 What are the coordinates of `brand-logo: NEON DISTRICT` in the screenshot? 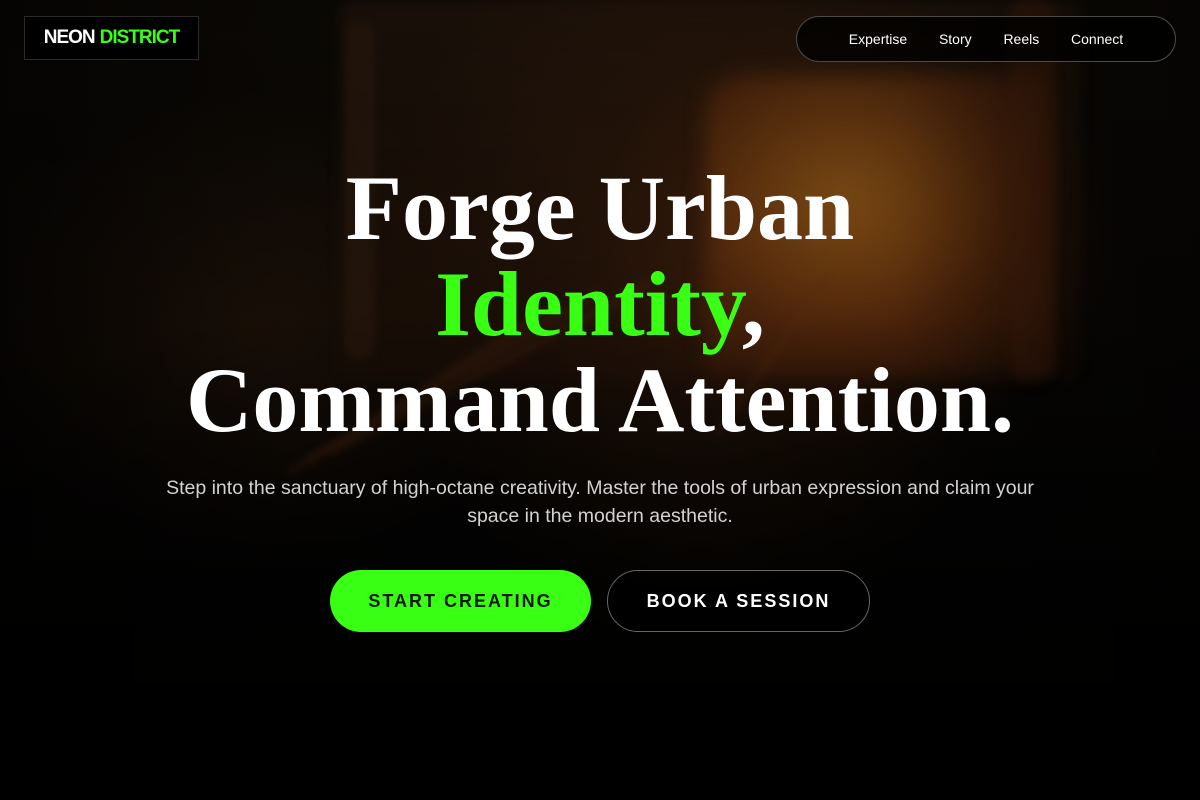 It's located at (111, 38).